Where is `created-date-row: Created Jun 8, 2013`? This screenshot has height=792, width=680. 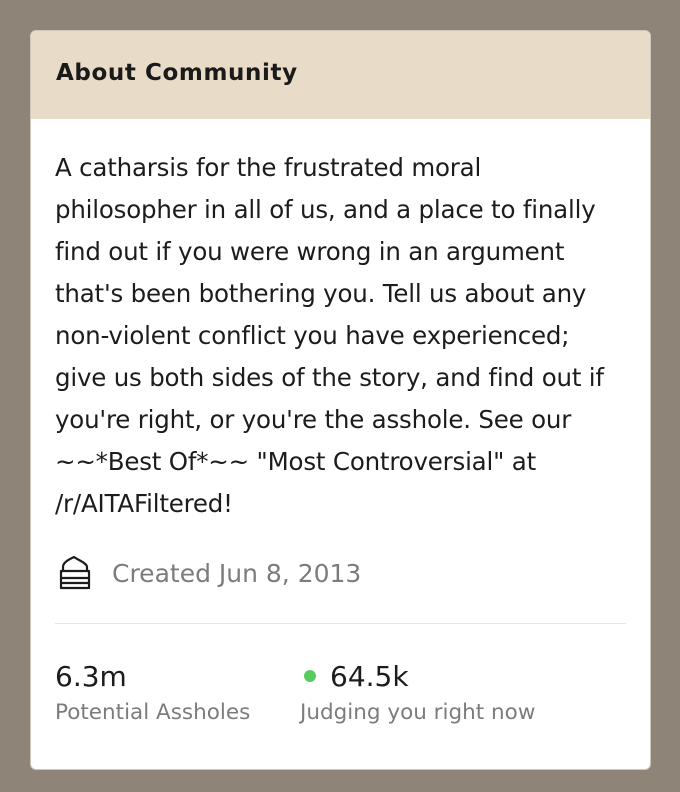 created-date-row: Created Jun 8, 2013 is located at coordinates (340, 573).